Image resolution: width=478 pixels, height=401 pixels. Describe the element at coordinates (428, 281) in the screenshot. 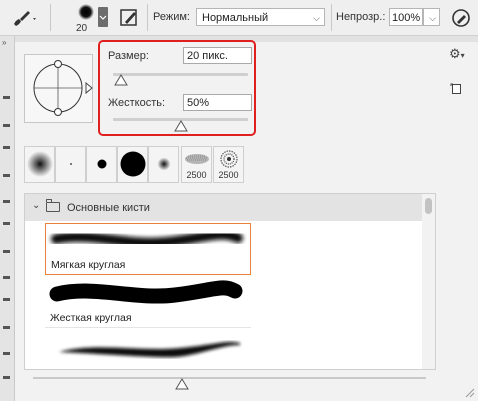

I see `vertical-scrollbar` at that location.